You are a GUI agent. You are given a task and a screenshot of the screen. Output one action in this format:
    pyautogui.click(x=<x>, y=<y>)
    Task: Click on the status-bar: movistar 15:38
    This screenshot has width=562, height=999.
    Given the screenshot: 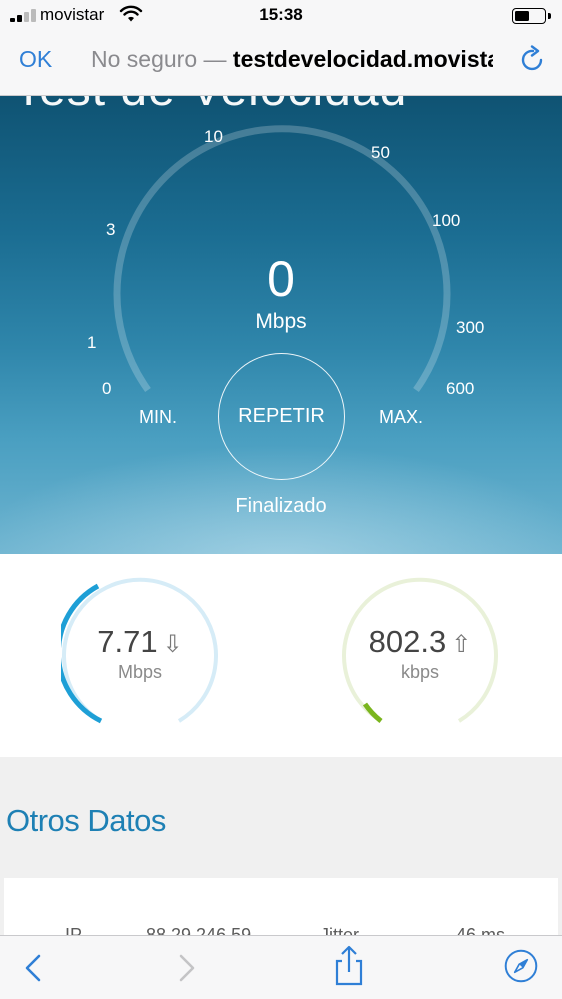 What is the action you would take?
    pyautogui.click(x=281, y=15)
    